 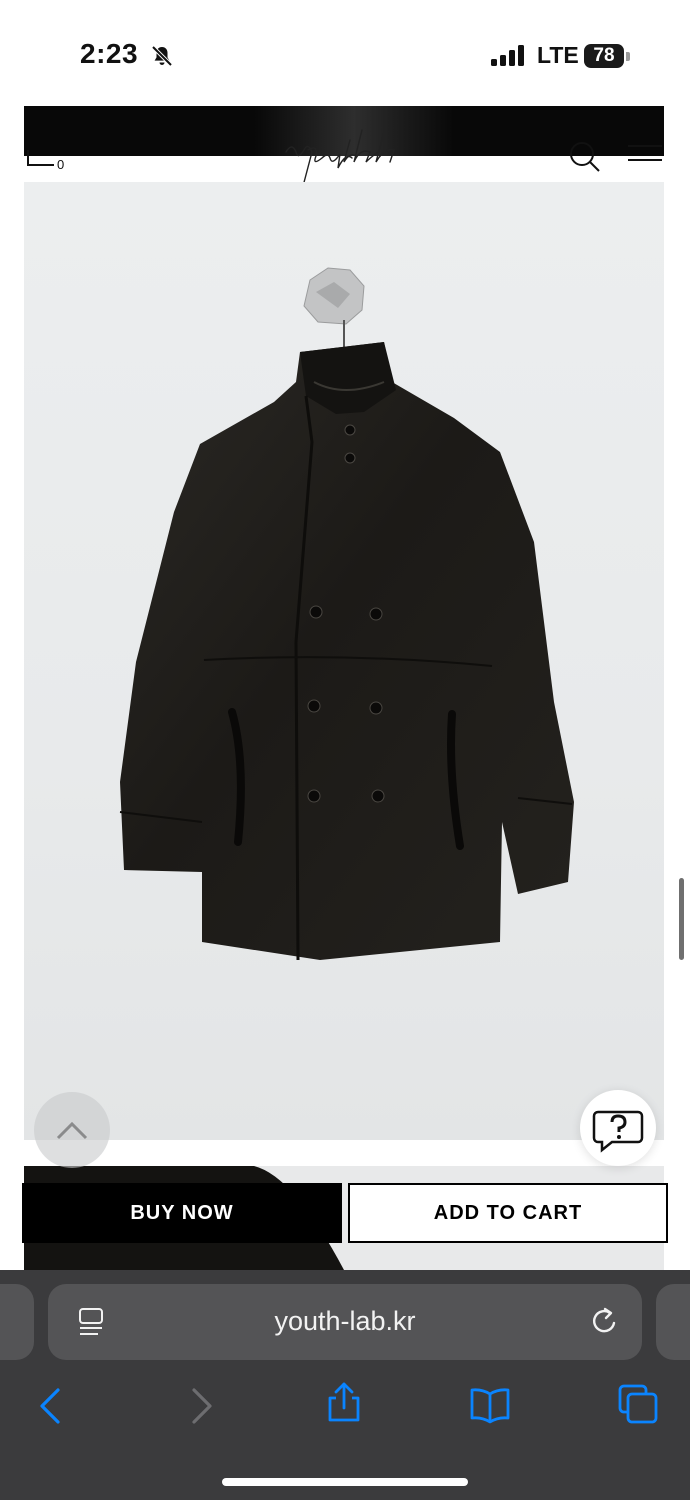 What do you see at coordinates (490, 1406) in the screenshot?
I see `bookmarks-icon` at bounding box center [490, 1406].